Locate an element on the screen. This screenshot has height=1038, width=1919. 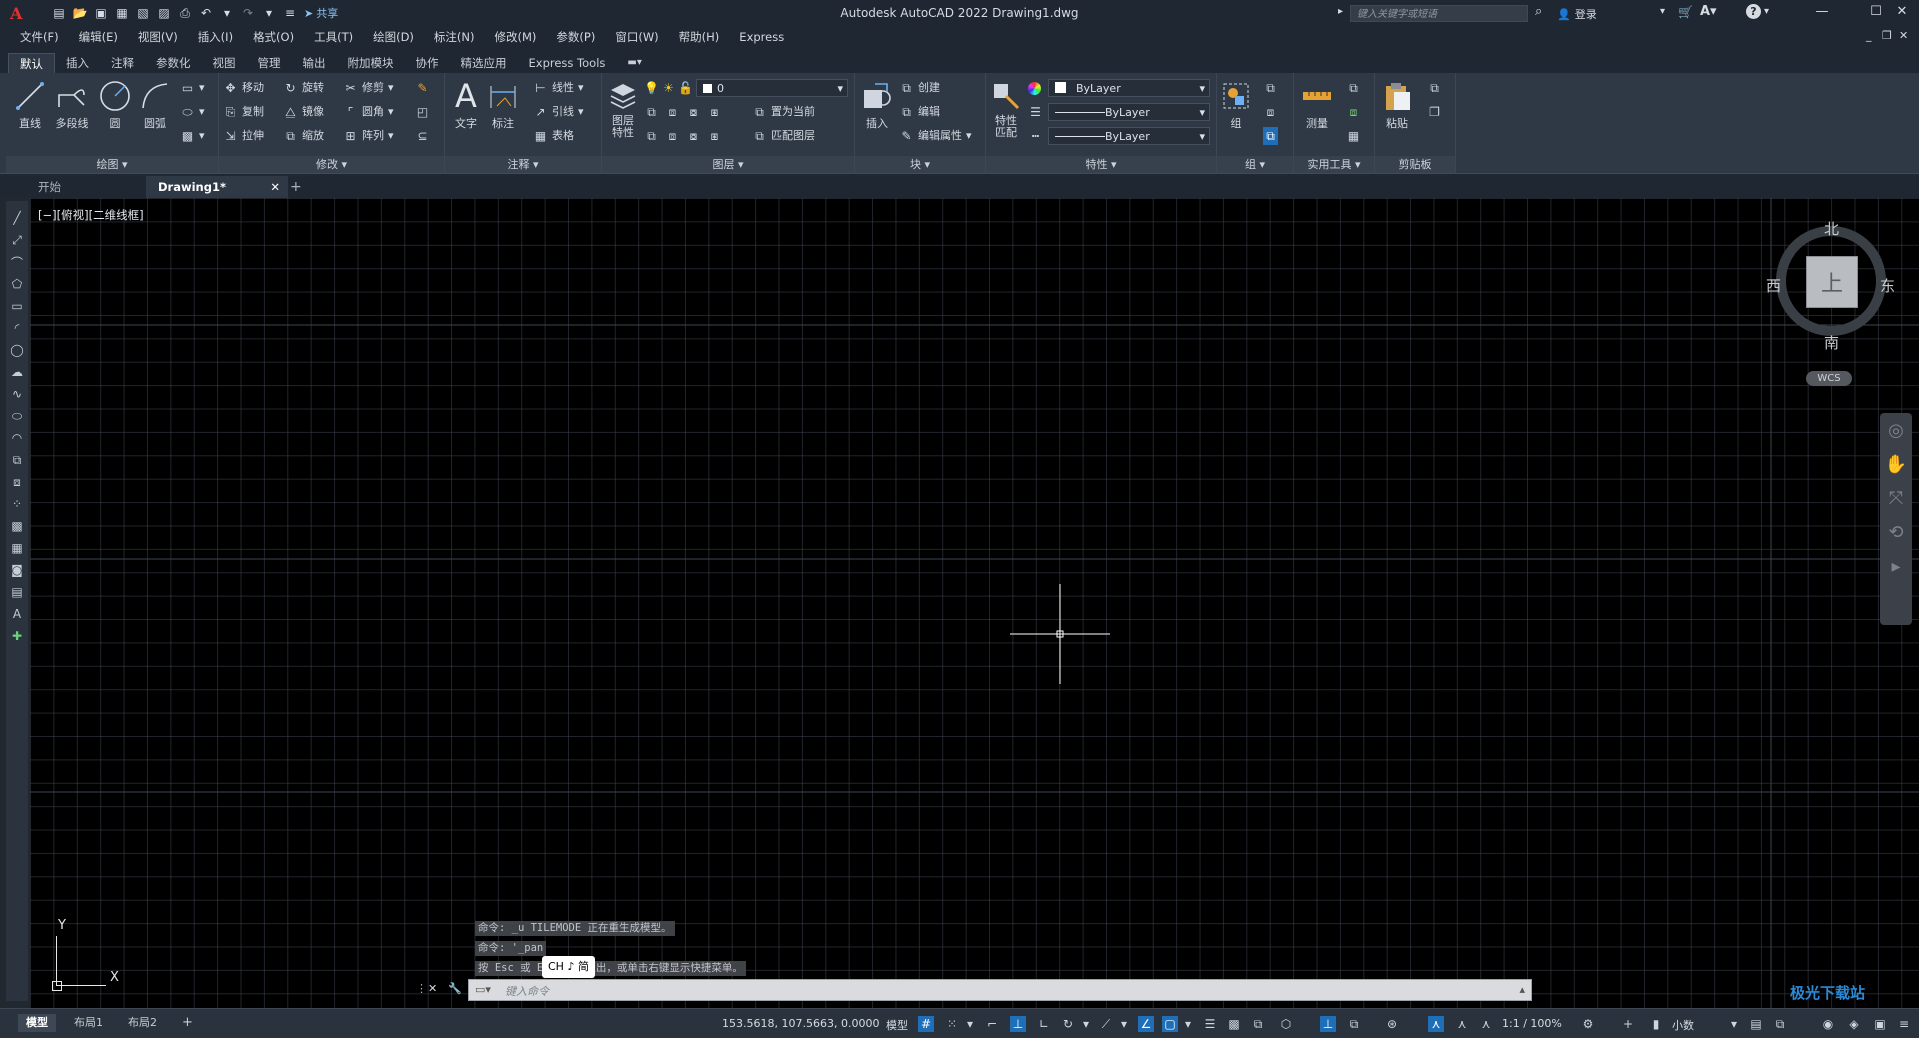
point-tool-icon: ⁘ is located at coordinates (17, 504).